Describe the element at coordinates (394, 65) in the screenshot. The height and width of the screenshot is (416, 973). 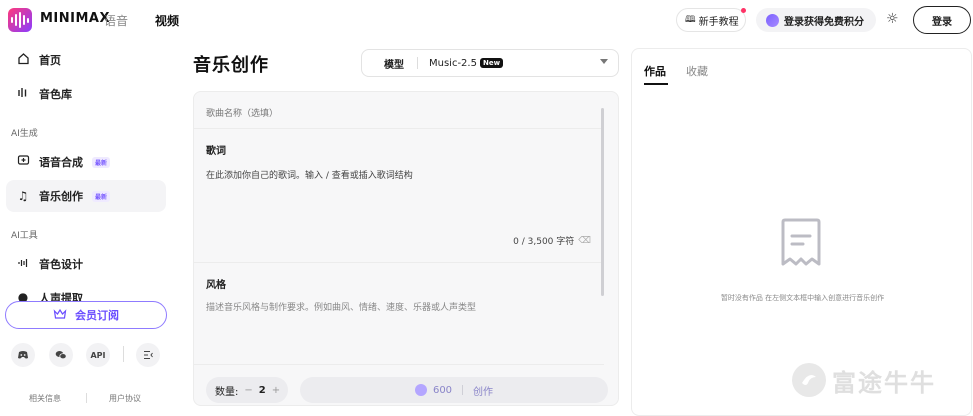
I see `model-label: 模型` at that location.